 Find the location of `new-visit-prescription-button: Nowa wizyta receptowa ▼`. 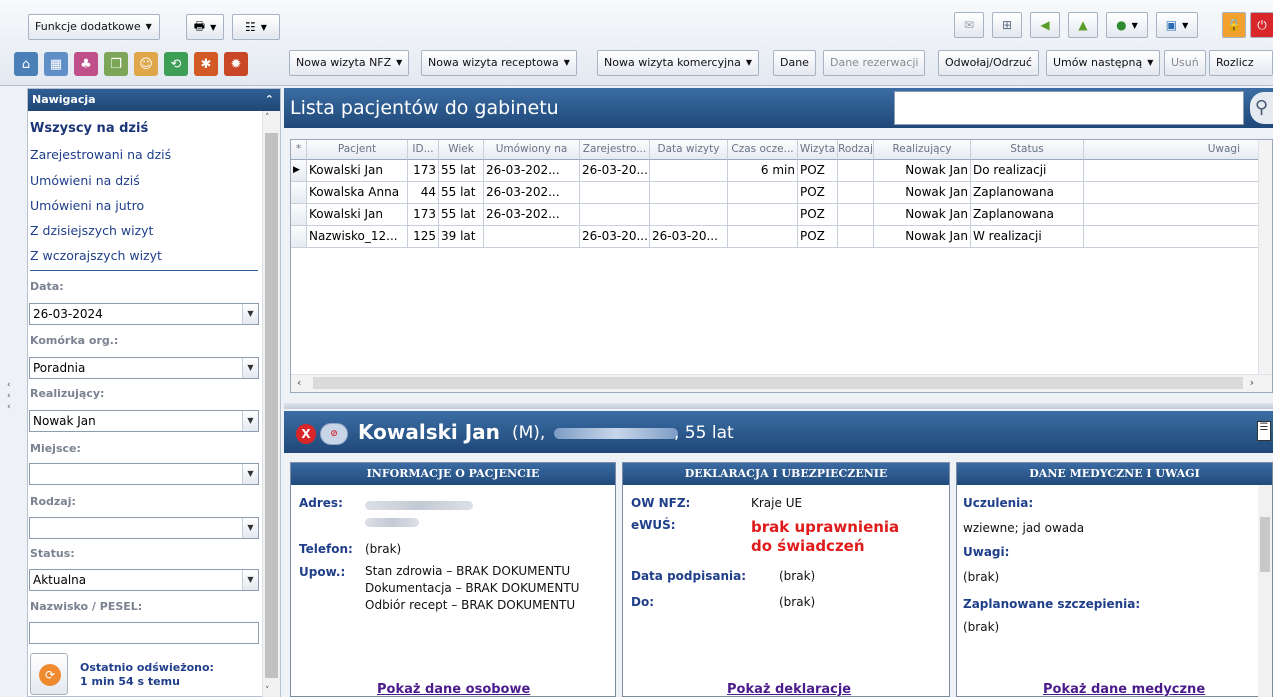

new-visit-prescription-button: Nowa wizyta receptowa ▼ is located at coordinates (499, 63).